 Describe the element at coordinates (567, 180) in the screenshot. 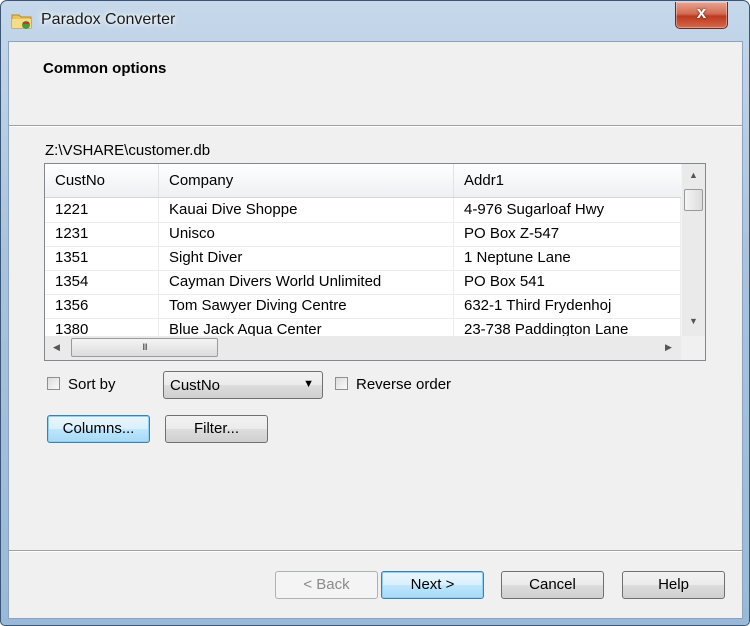

I see `column-header-addr1: Addr1` at that location.